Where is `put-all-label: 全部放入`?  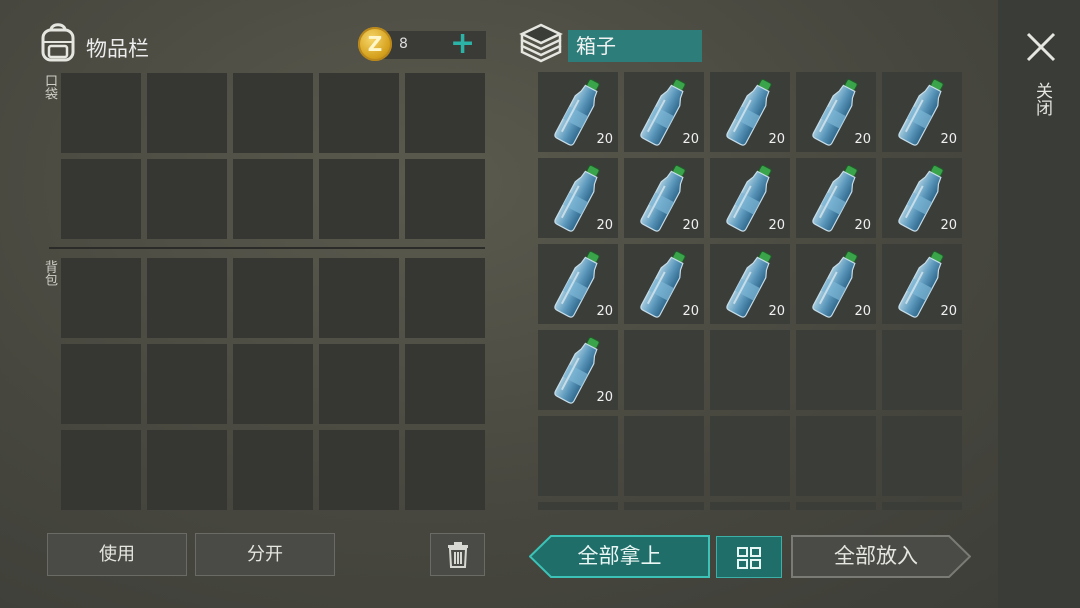
put-all-label: 全部放入 is located at coordinates (876, 556).